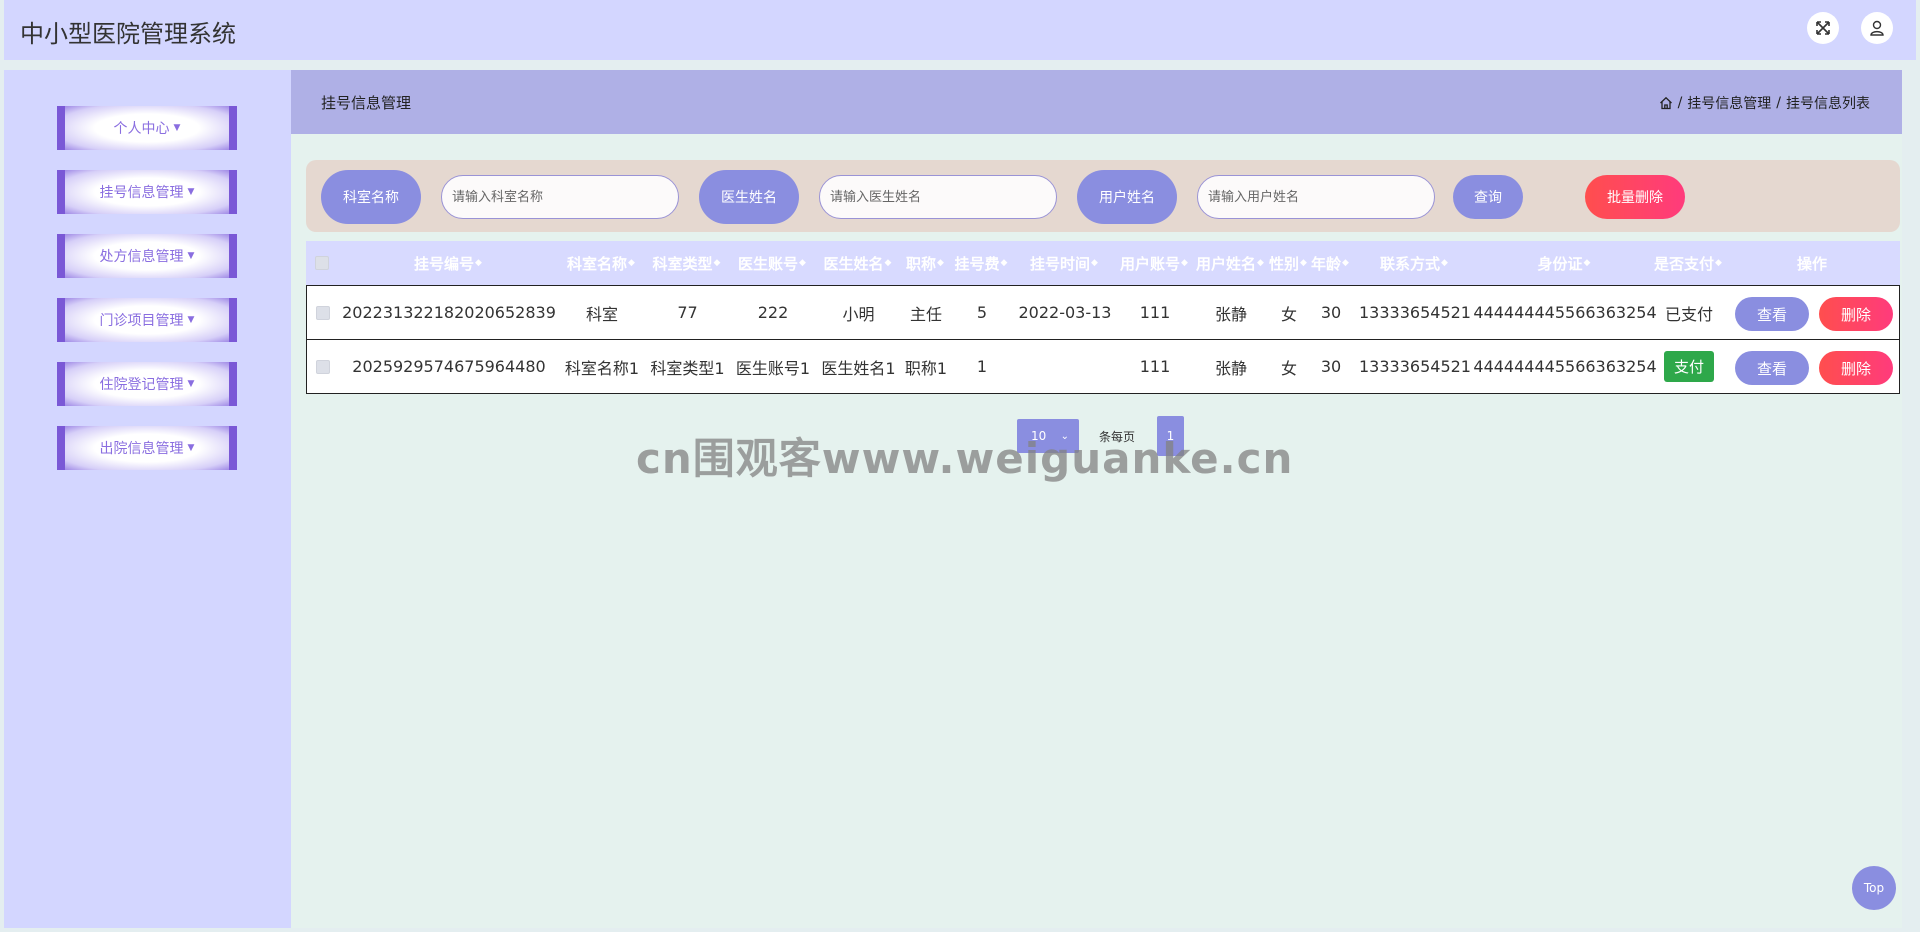  What do you see at coordinates (1288, 263) in the screenshot?
I see `column-header: 性别 ◆` at bounding box center [1288, 263].